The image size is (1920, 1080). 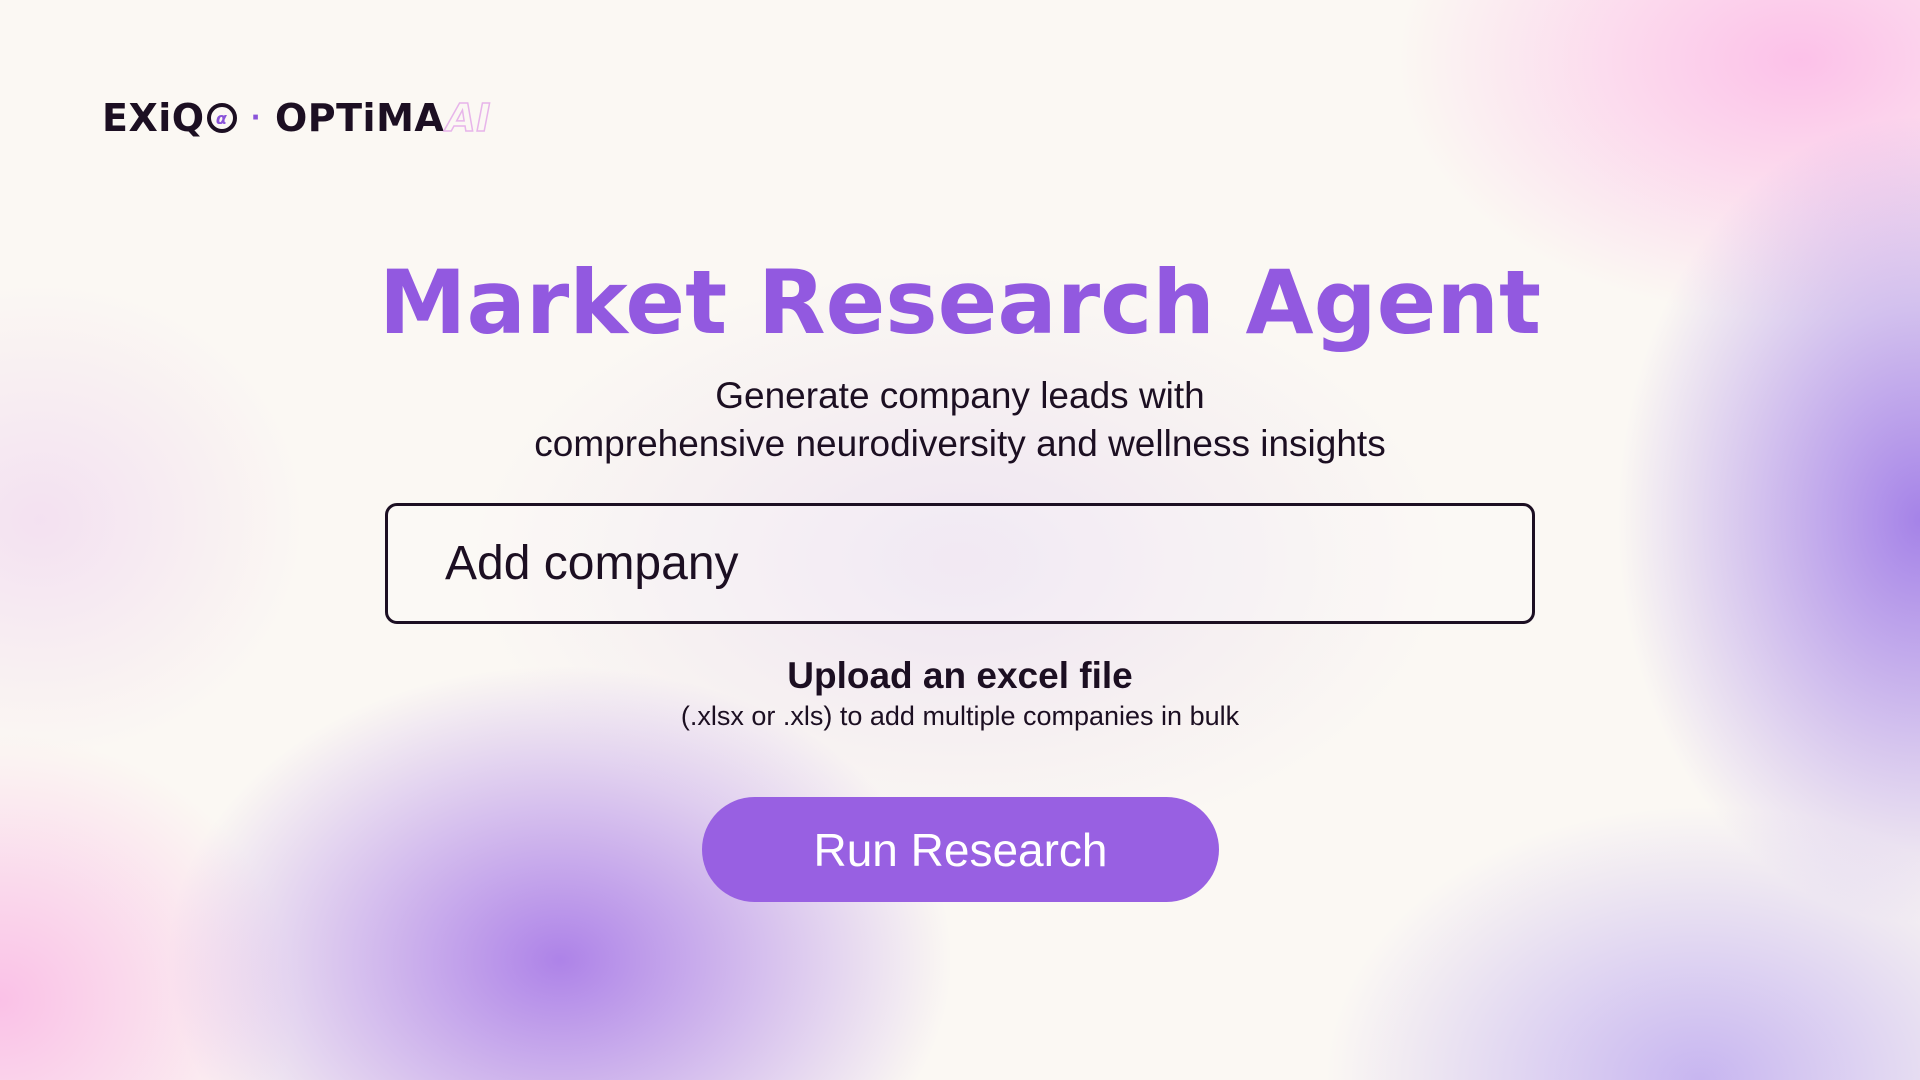 I want to click on run-research-button: Run Research, so click(x=960, y=849).